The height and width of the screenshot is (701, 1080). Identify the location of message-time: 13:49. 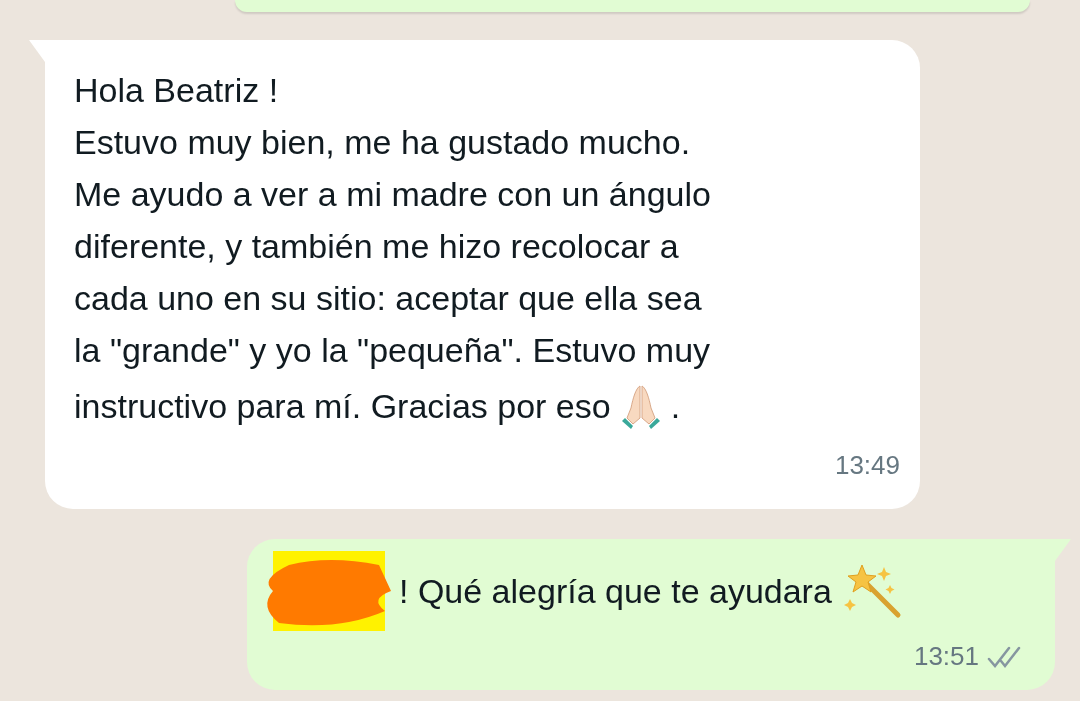
(867, 465).